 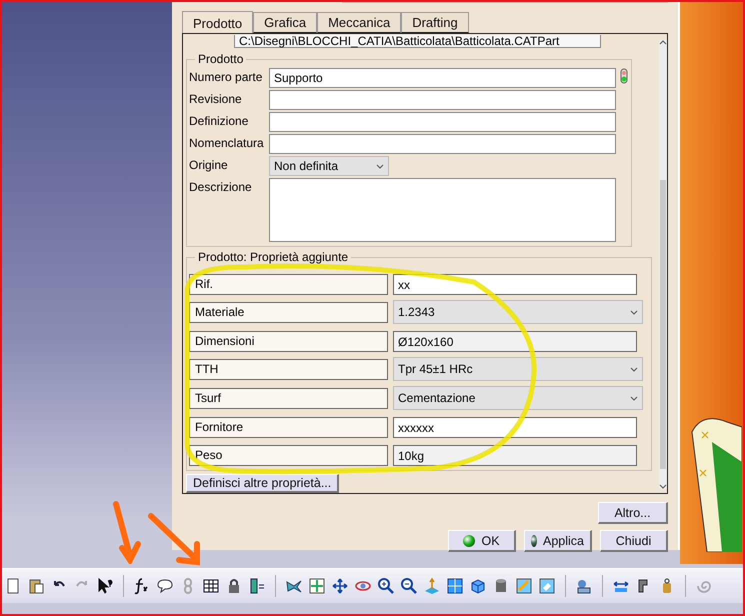 What do you see at coordinates (227, 143) in the screenshot?
I see `field-label: Nomenclatura` at bounding box center [227, 143].